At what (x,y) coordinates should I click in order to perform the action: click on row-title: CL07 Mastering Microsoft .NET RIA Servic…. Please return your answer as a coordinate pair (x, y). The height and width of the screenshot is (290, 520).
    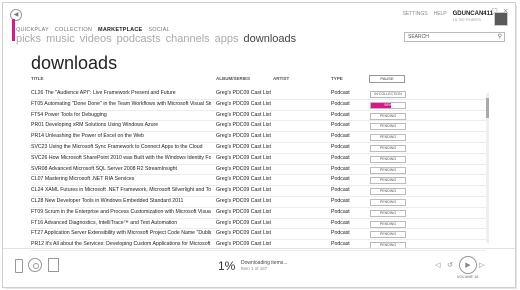
    Looking at the image, I should click on (83, 179).